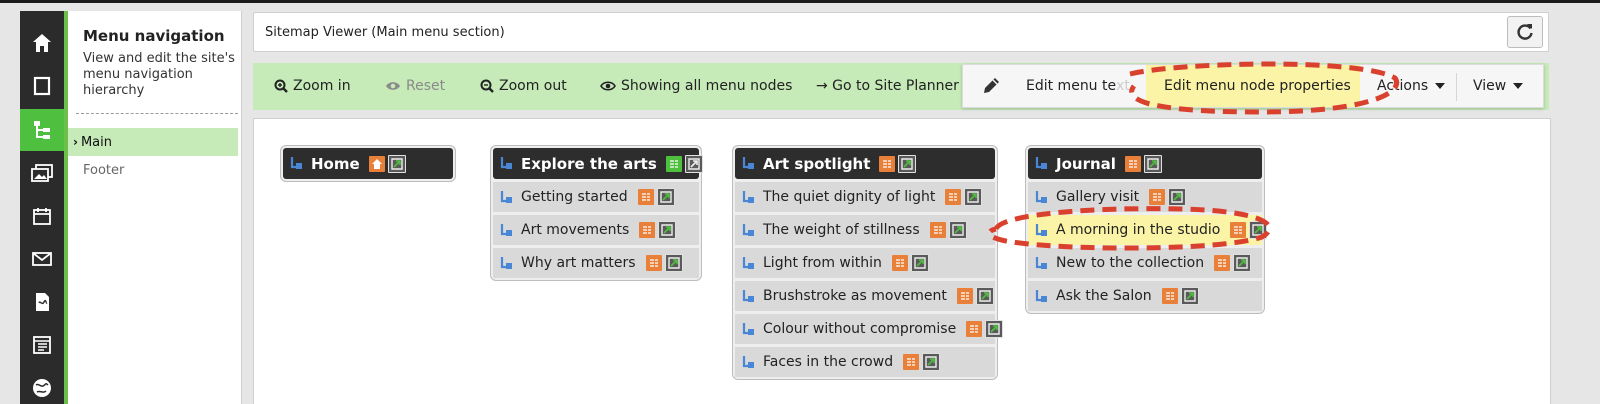  I want to click on reset-button: Reset, so click(415, 86).